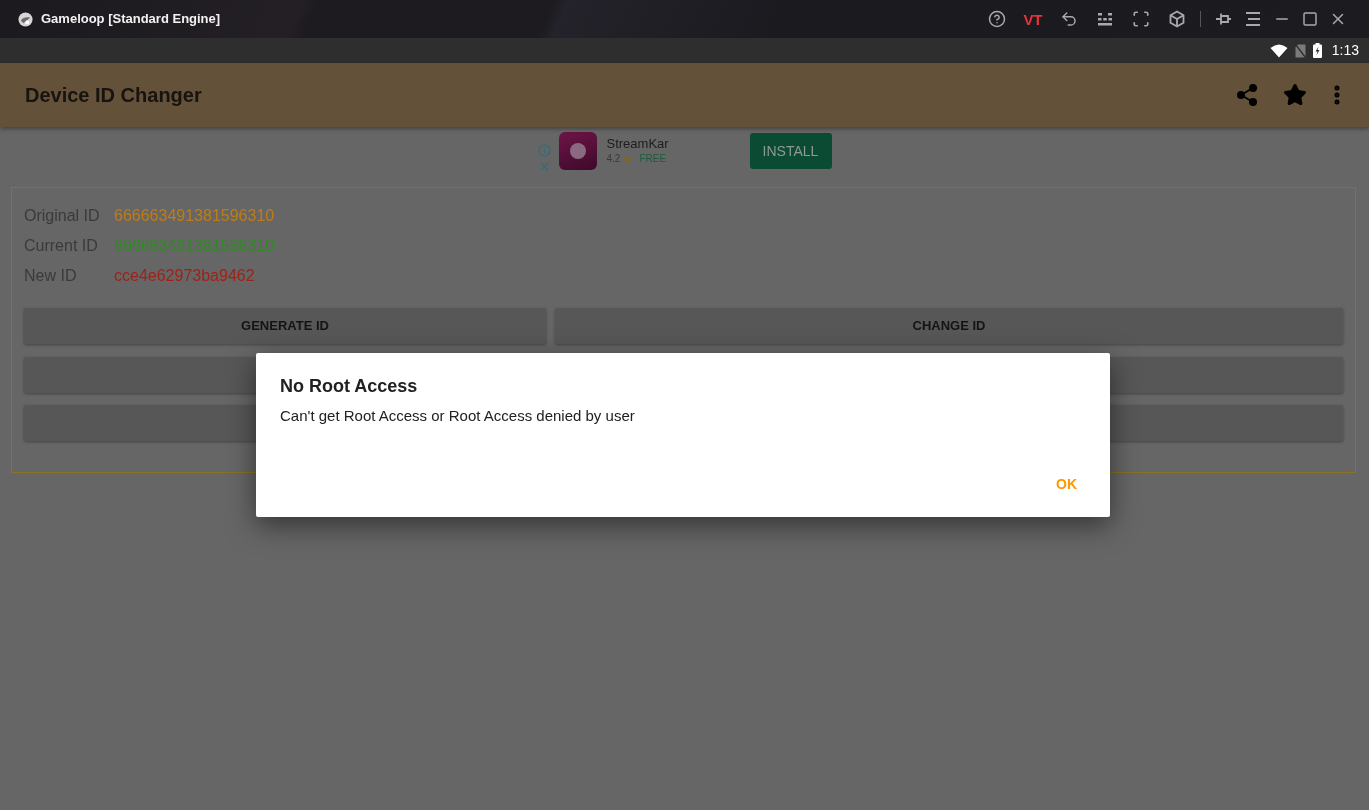 The height and width of the screenshot is (810, 1369). What do you see at coordinates (949, 326) in the screenshot?
I see `action-button: CHANGE ID` at bounding box center [949, 326].